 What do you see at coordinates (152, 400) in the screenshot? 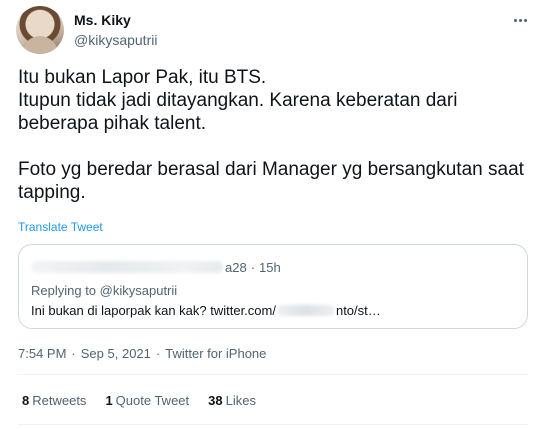
I see `quotes-label: Quote Tweet` at bounding box center [152, 400].